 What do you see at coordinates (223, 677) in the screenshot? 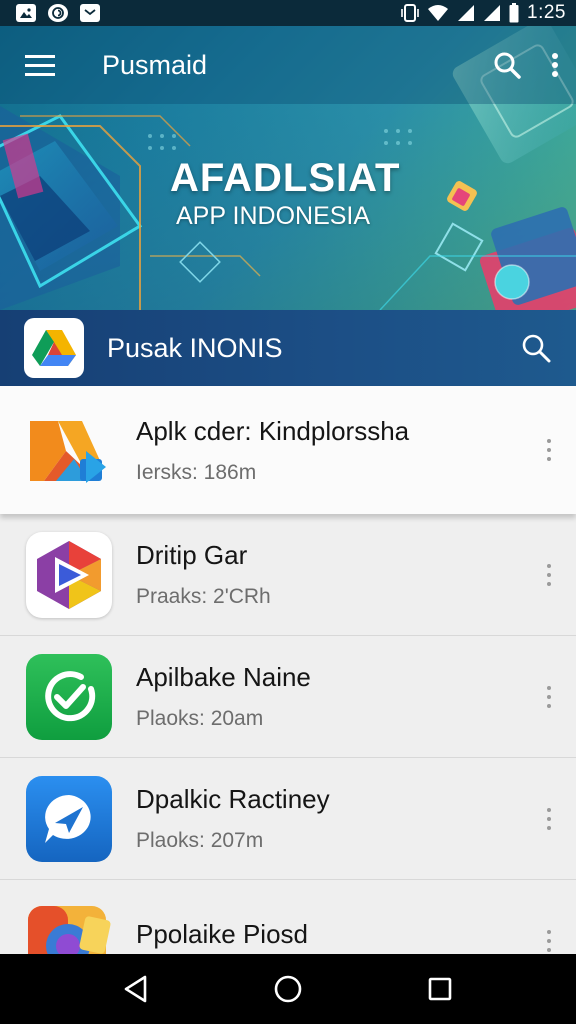
I see `app-name: Apilbake Naine` at bounding box center [223, 677].